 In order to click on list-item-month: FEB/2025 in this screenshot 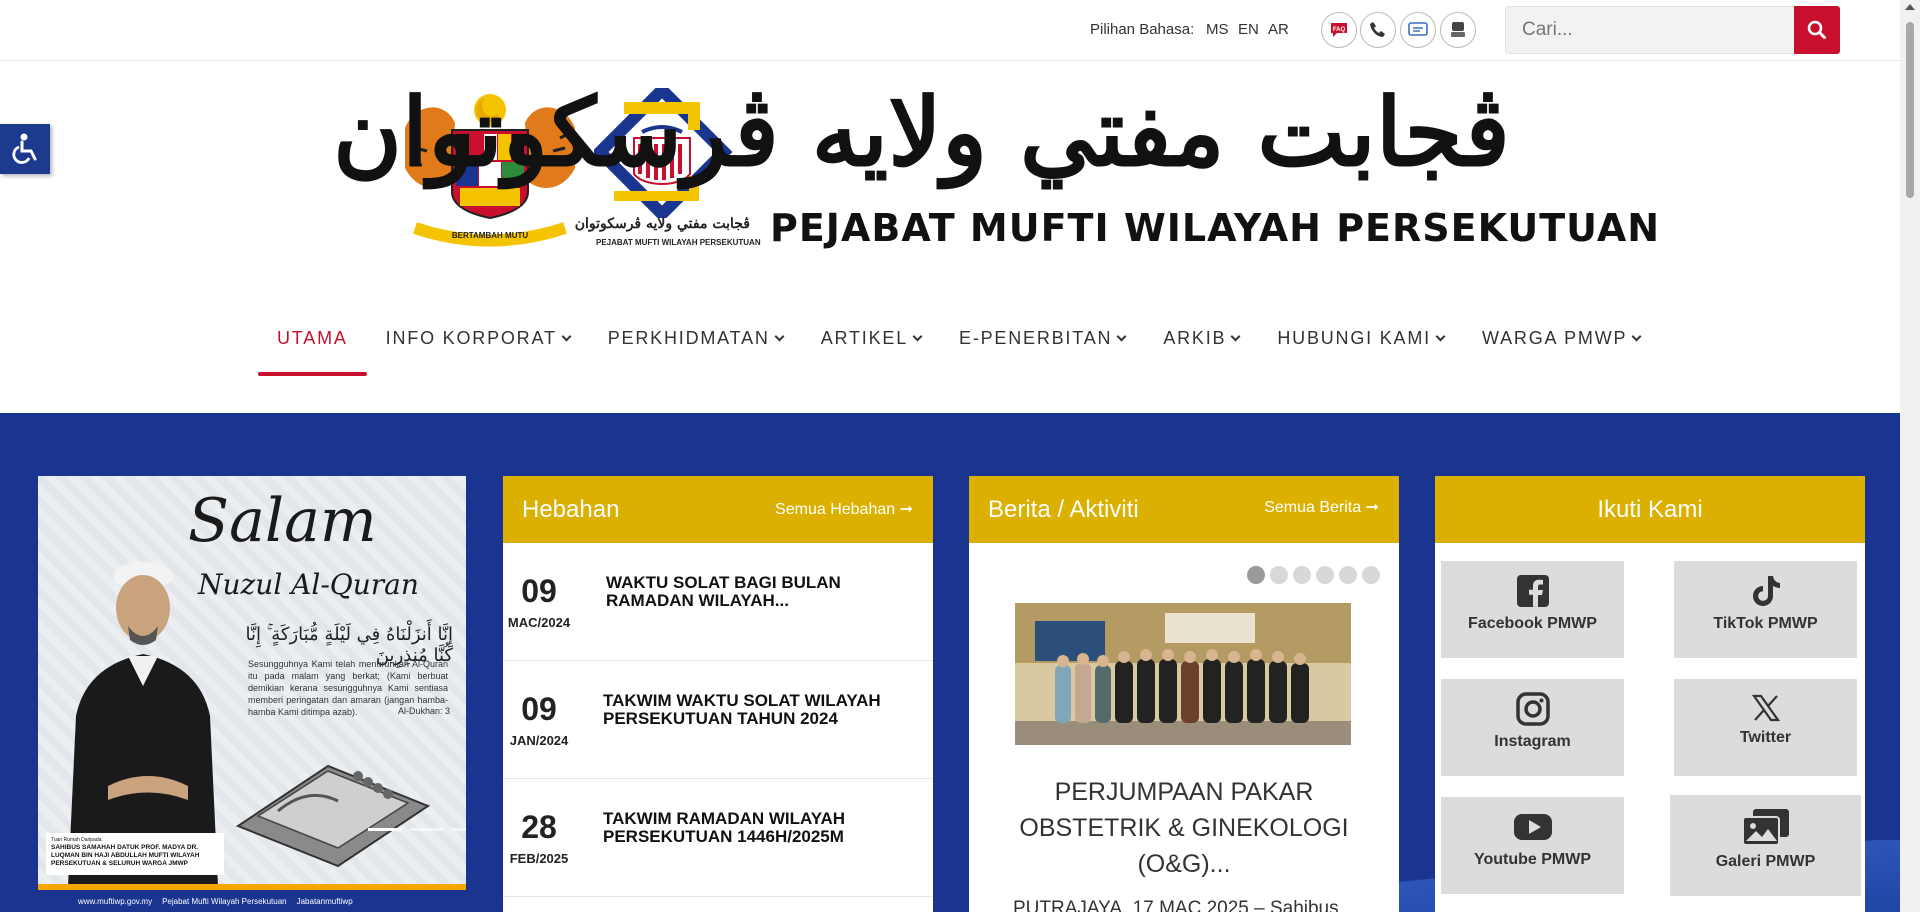, I will do `click(539, 858)`.